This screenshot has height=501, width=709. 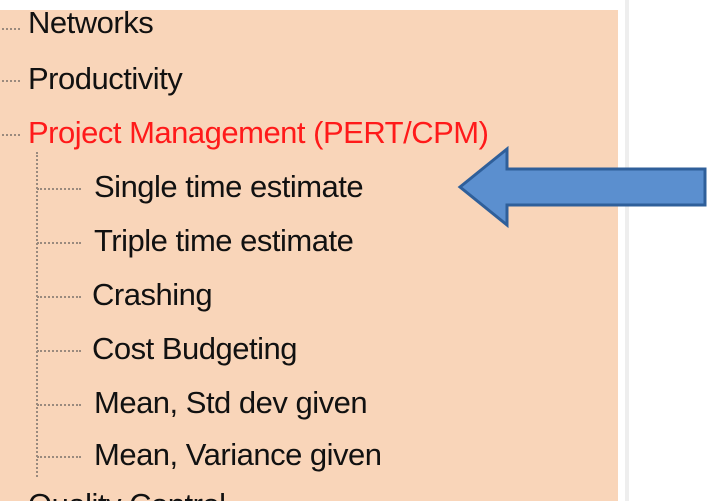 I want to click on tree-item-cost-budgeting: Cost Budgeting, so click(x=194, y=349).